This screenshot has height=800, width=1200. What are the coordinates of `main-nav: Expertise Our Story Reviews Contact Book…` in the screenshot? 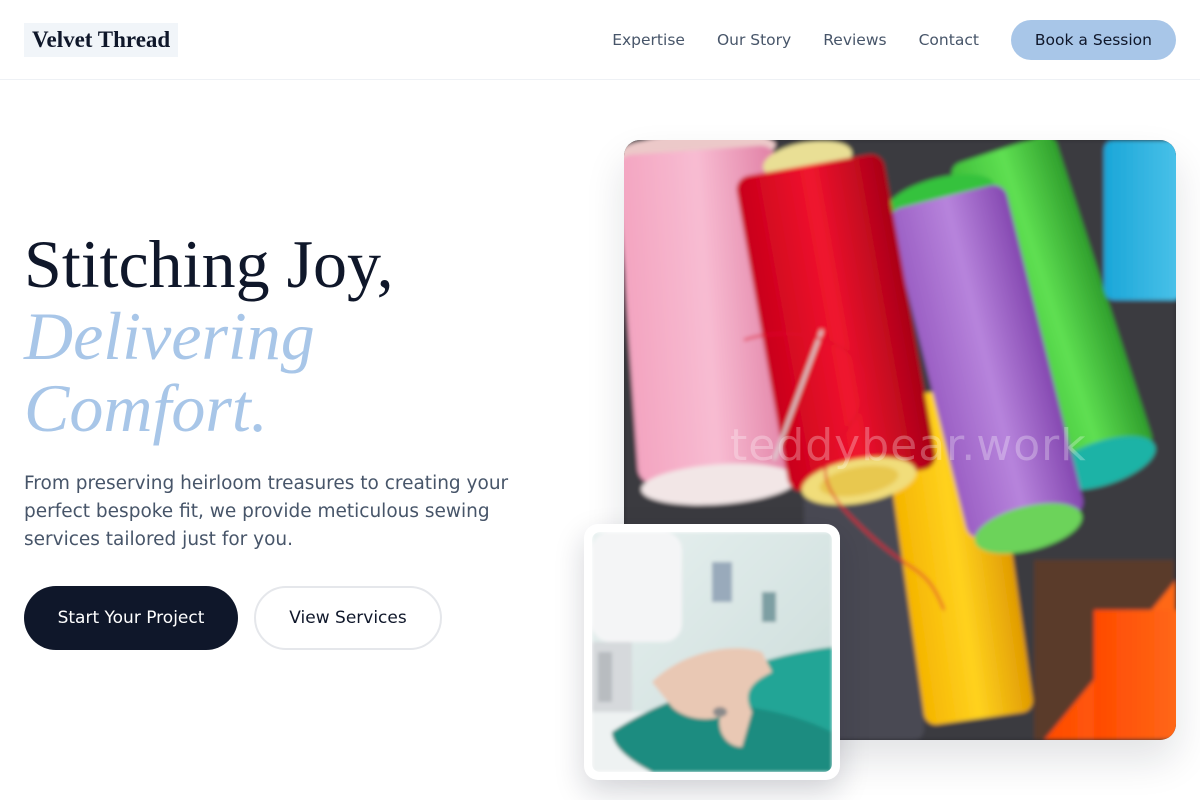 It's located at (894, 40).